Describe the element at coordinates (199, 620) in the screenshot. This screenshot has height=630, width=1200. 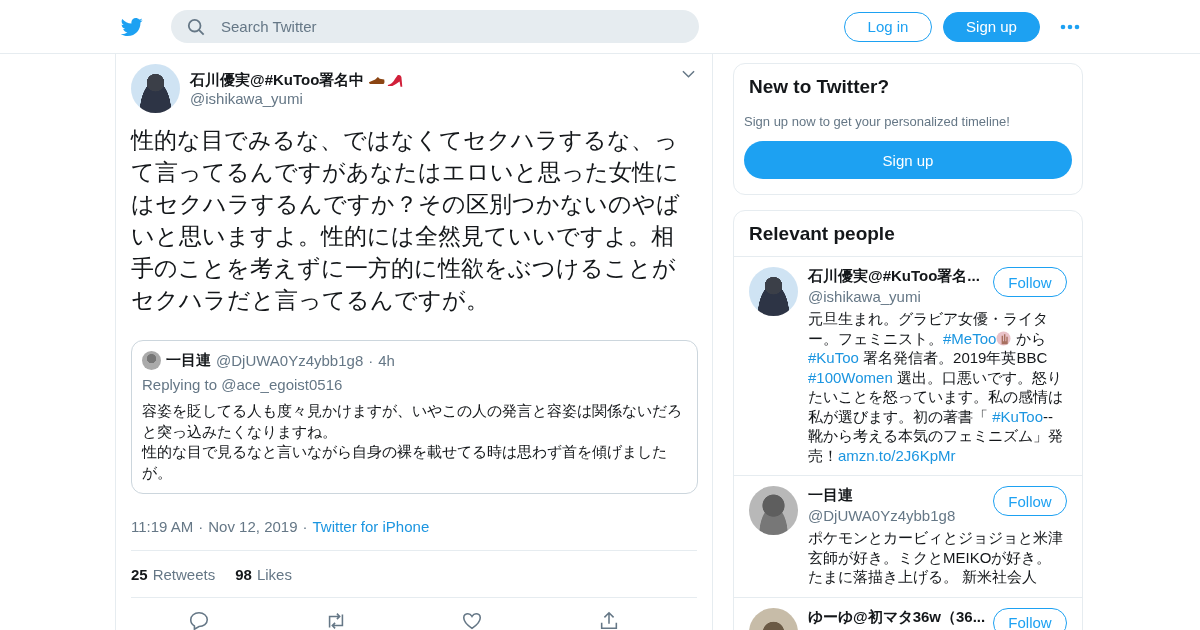
I see `reply-icon` at that location.